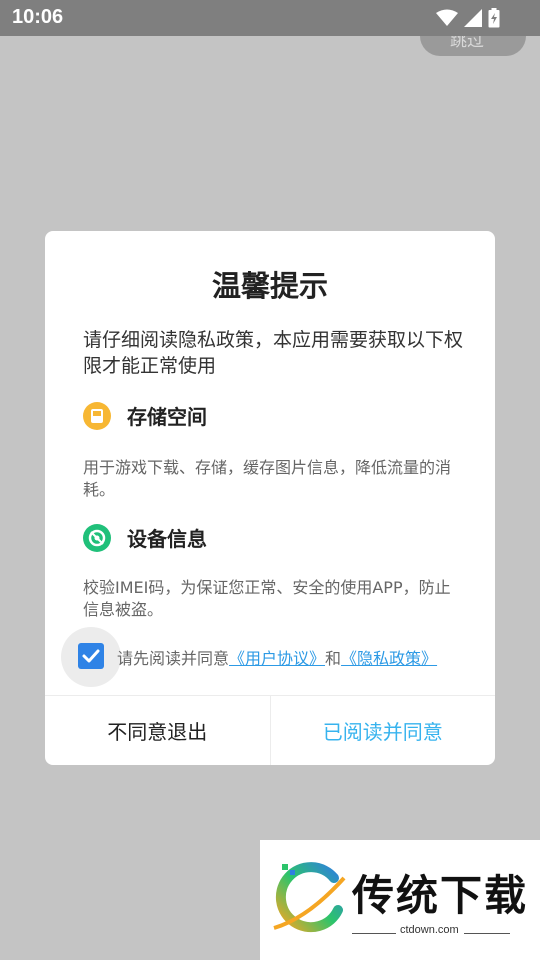  I want to click on storage-icon, so click(97, 415).